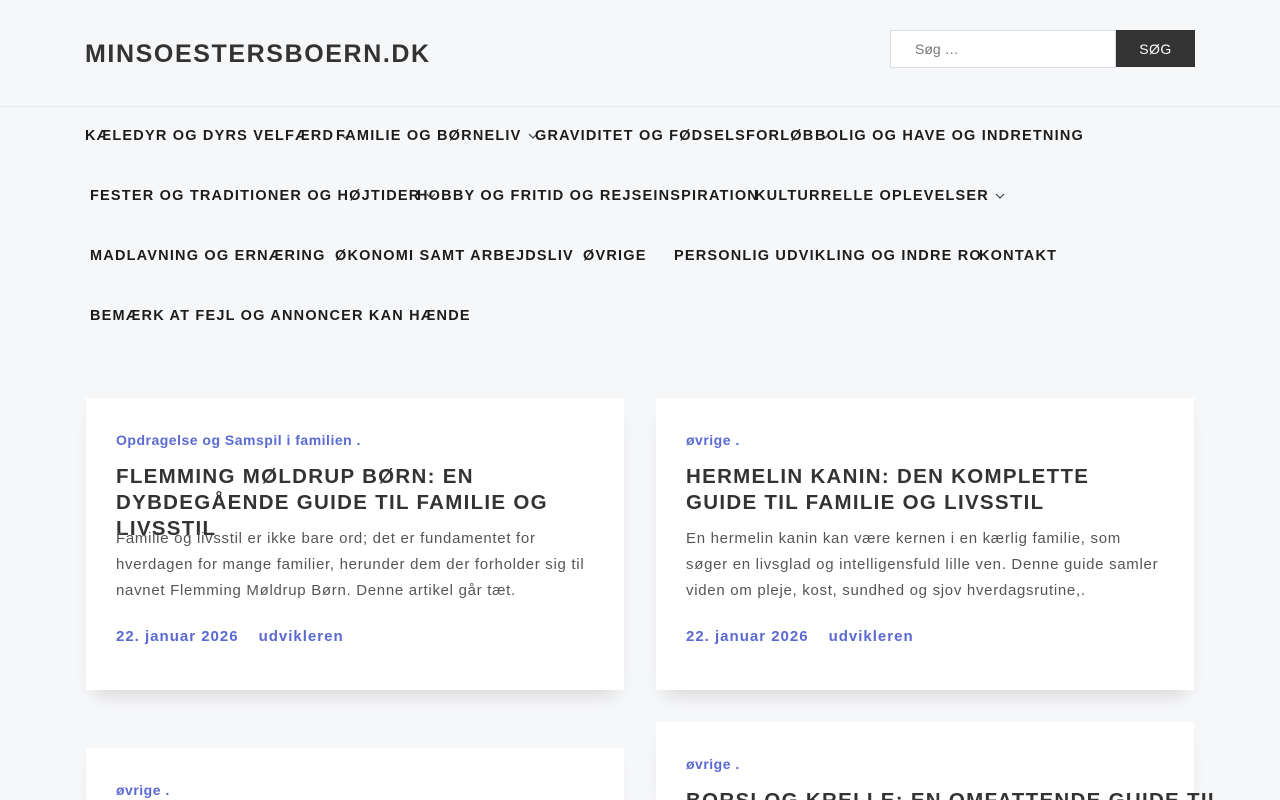 Image resolution: width=1280 pixels, height=800 pixels. What do you see at coordinates (872, 196) in the screenshot?
I see `nav-item-label: KULTURRELLE OPLEVELSER` at bounding box center [872, 196].